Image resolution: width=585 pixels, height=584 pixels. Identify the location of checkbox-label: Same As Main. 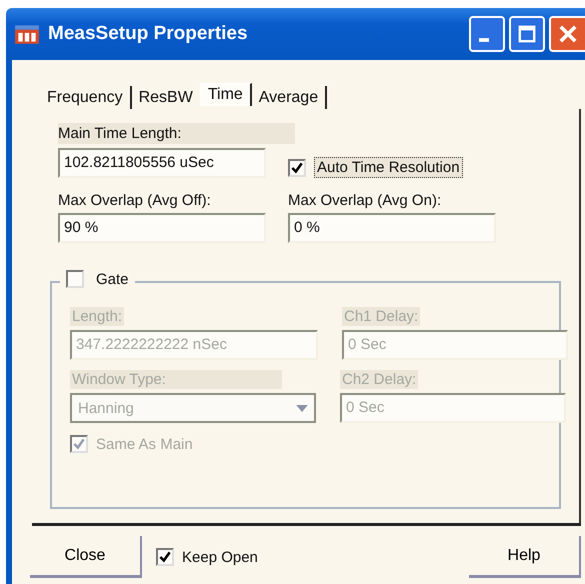
(144, 444).